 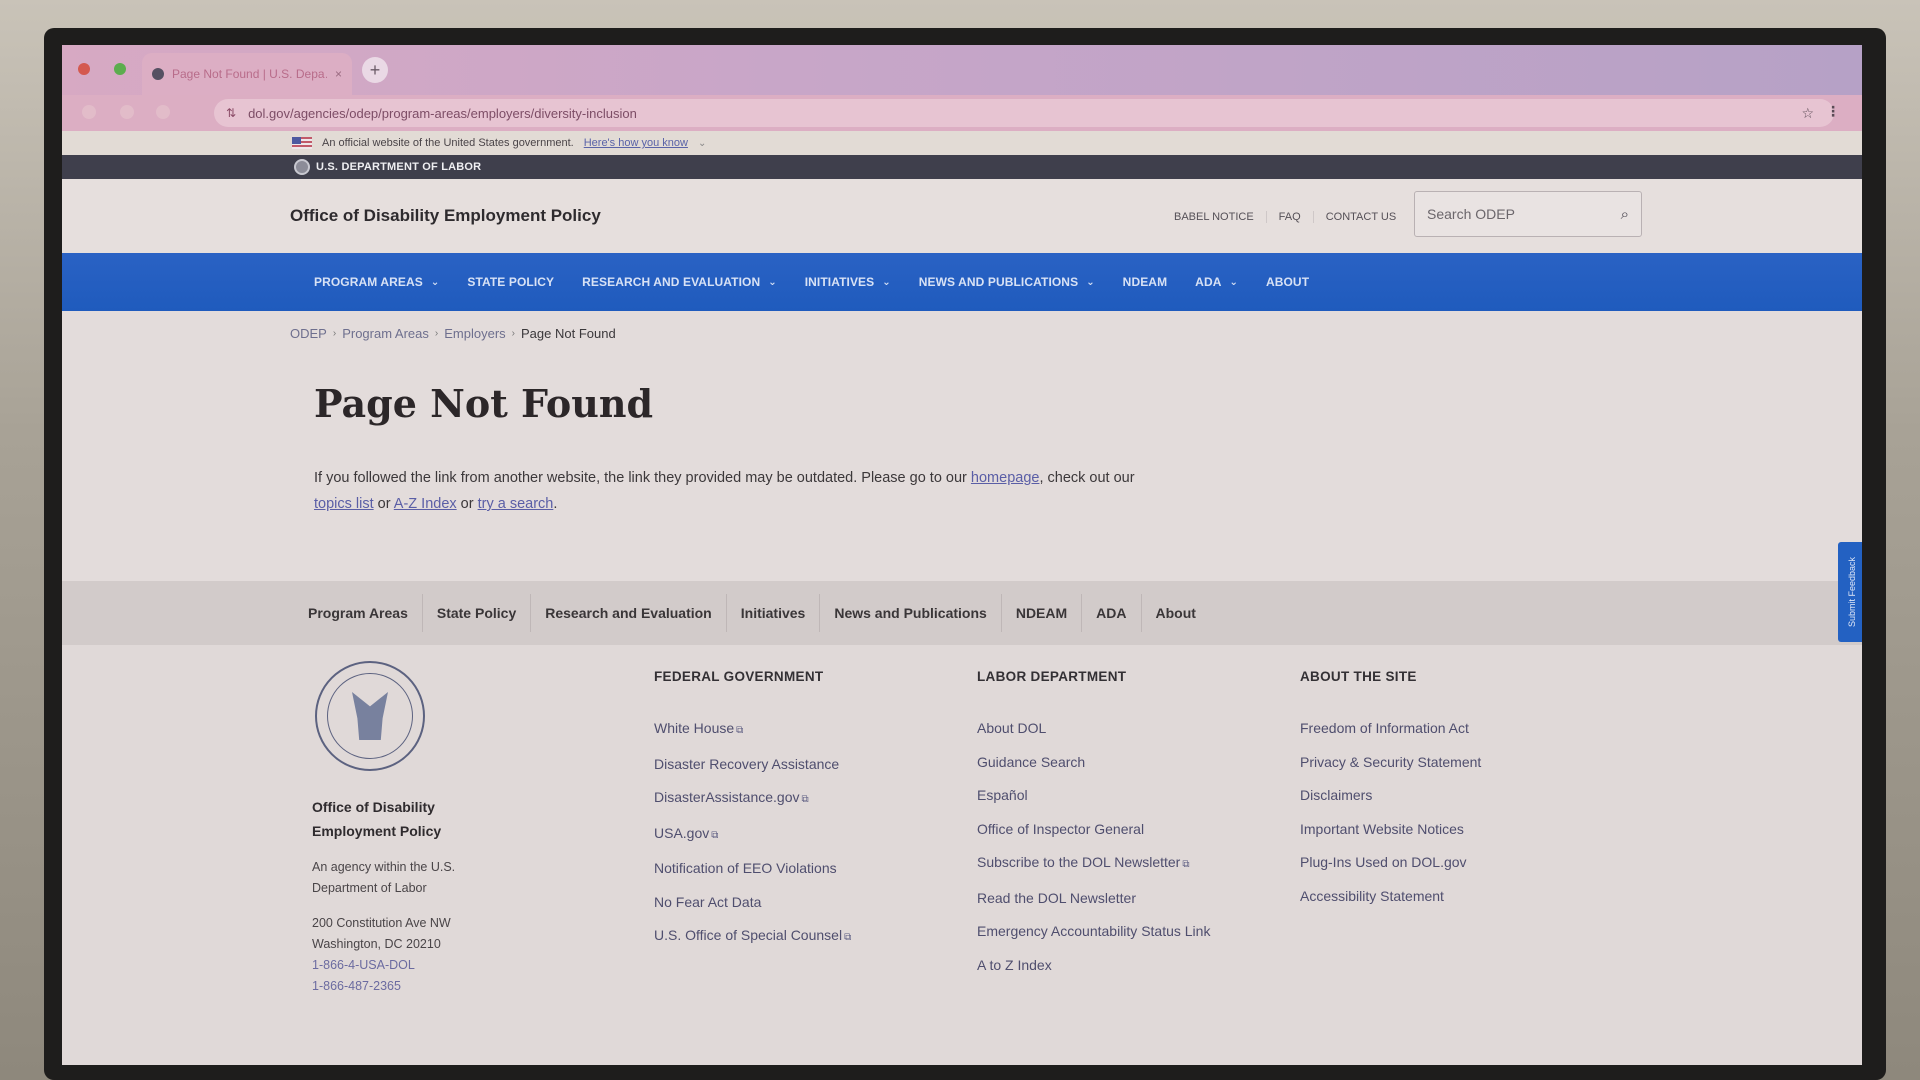 What do you see at coordinates (385, 333) in the screenshot?
I see `breadcrumb-program-areas: Program Areas` at bounding box center [385, 333].